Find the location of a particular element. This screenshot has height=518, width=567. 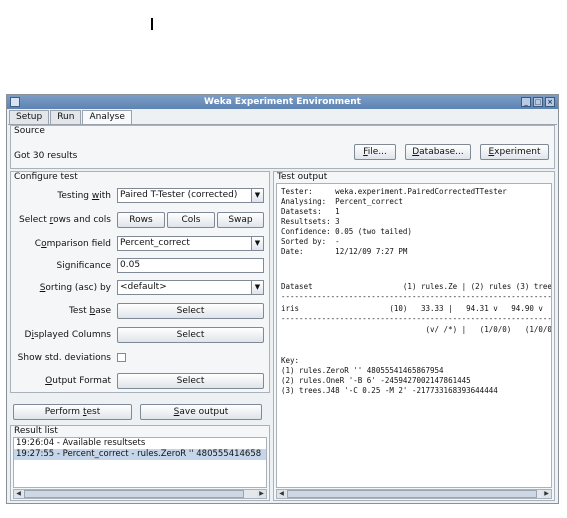

list-item: 19:26:04 - Available resultsets is located at coordinates (140, 443).